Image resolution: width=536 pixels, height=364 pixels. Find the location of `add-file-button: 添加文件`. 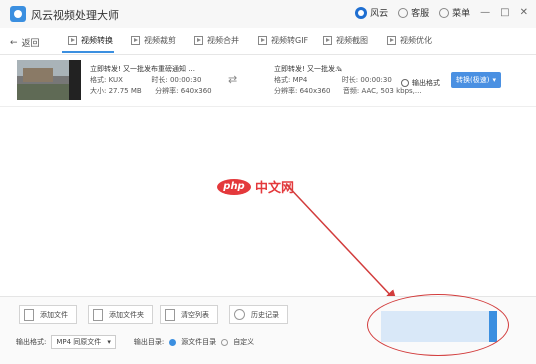

add-file-button: 添加文件 is located at coordinates (48, 314).